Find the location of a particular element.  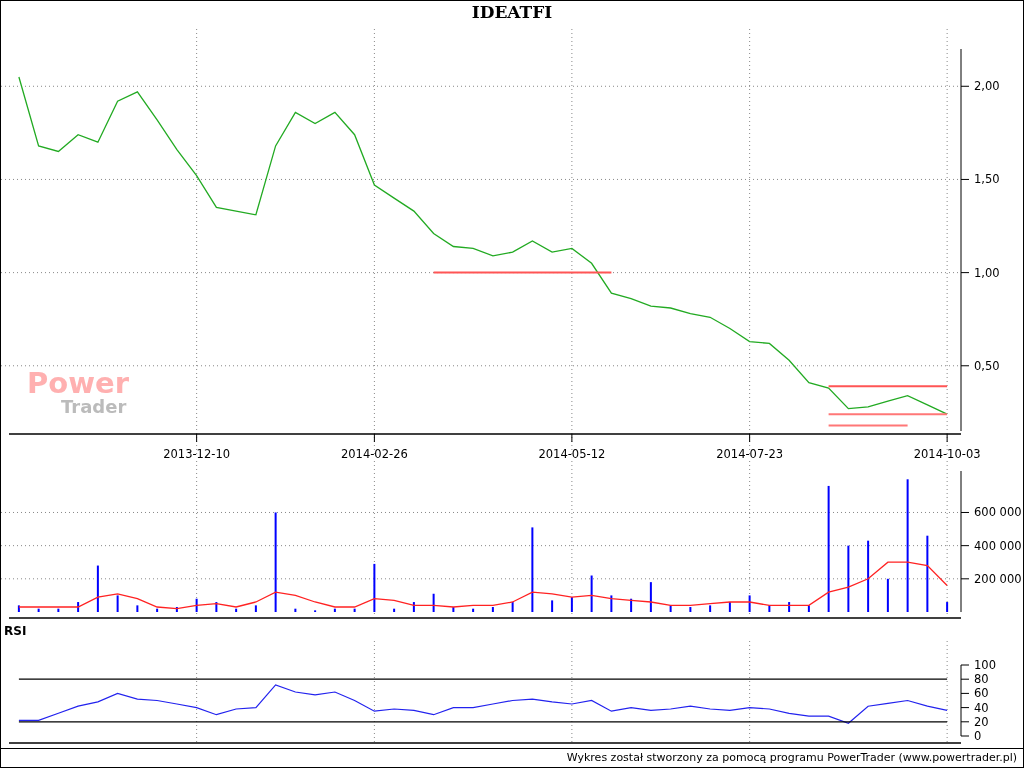

axis-label: 1,50 is located at coordinates (987, 179).